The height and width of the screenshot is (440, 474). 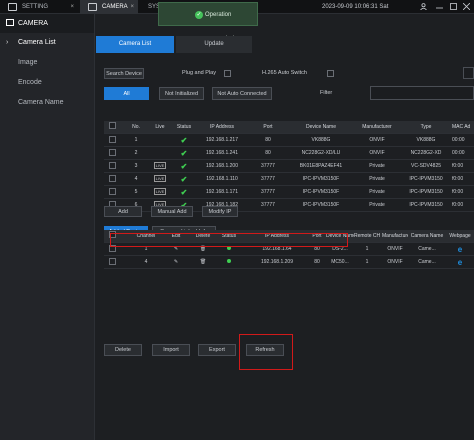 What do you see at coordinates (203, 262) in the screenshot?
I see `trash-icon: 🗑` at bounding box center [203, 262].